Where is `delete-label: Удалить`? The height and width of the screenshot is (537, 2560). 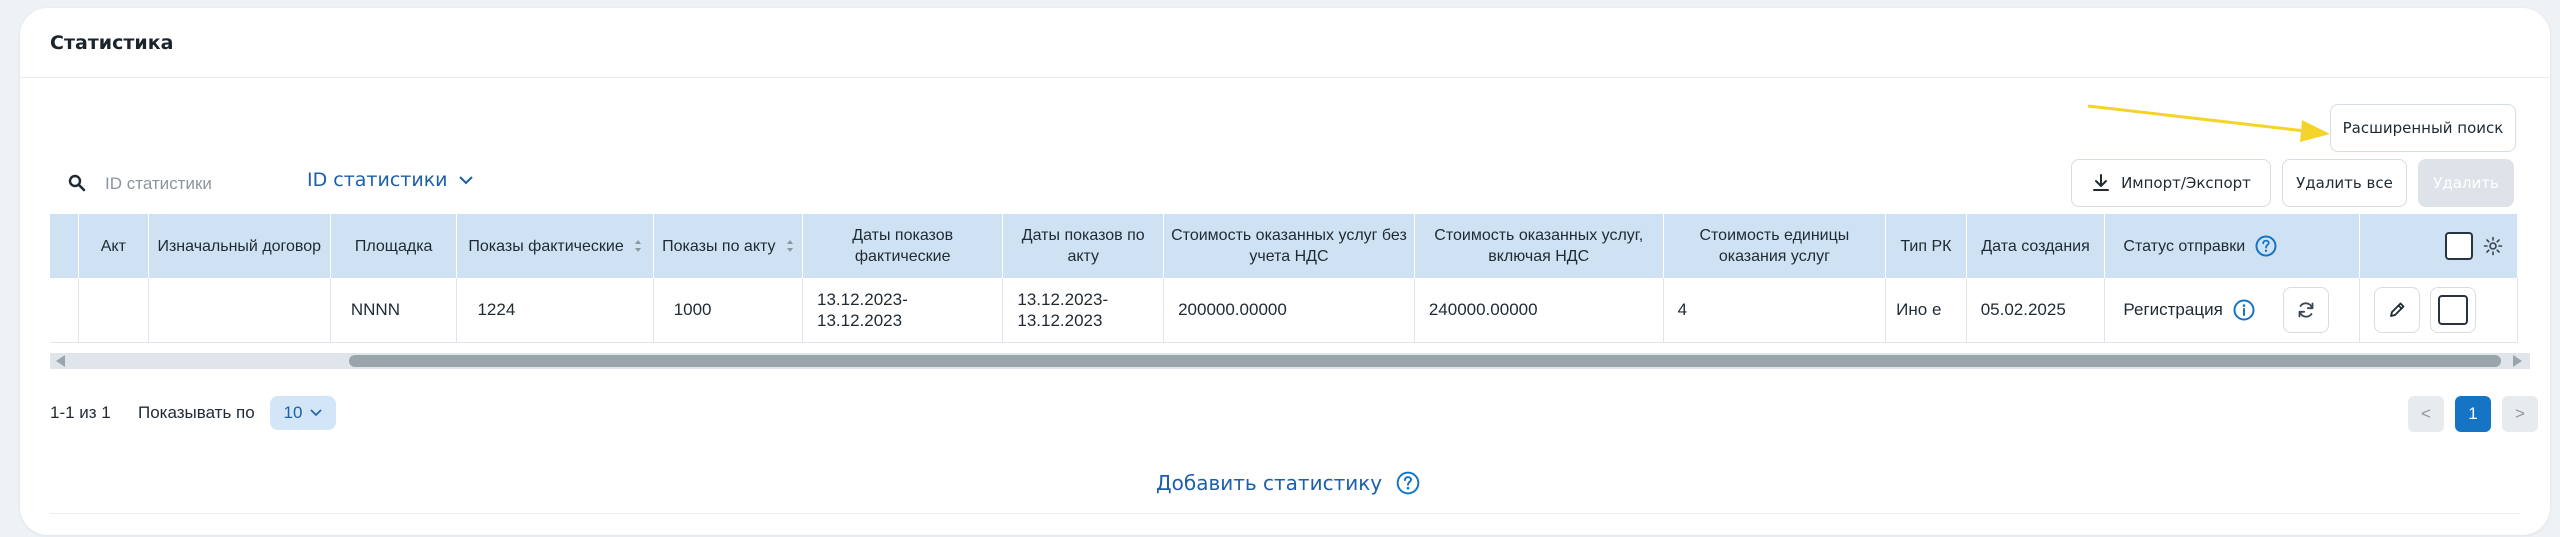 delete-label: Удалить is located at coordinates (2466, 183).